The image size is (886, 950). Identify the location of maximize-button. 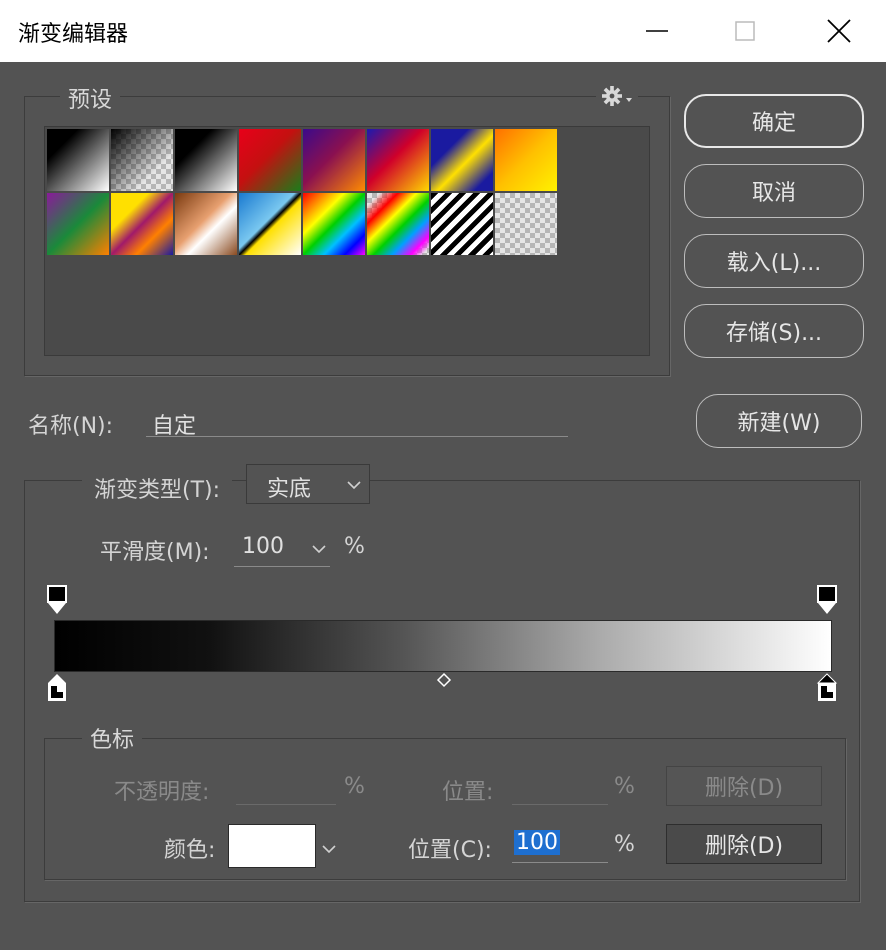
(745, 31).